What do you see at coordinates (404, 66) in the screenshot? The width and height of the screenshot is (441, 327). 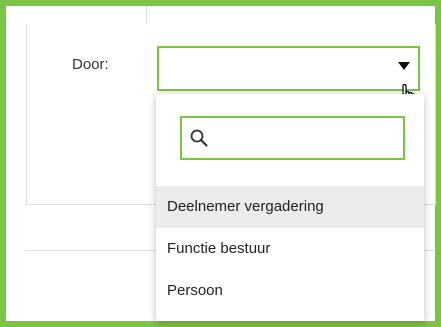 I see `chevron-down-icon` at bounding box center [404, 66].